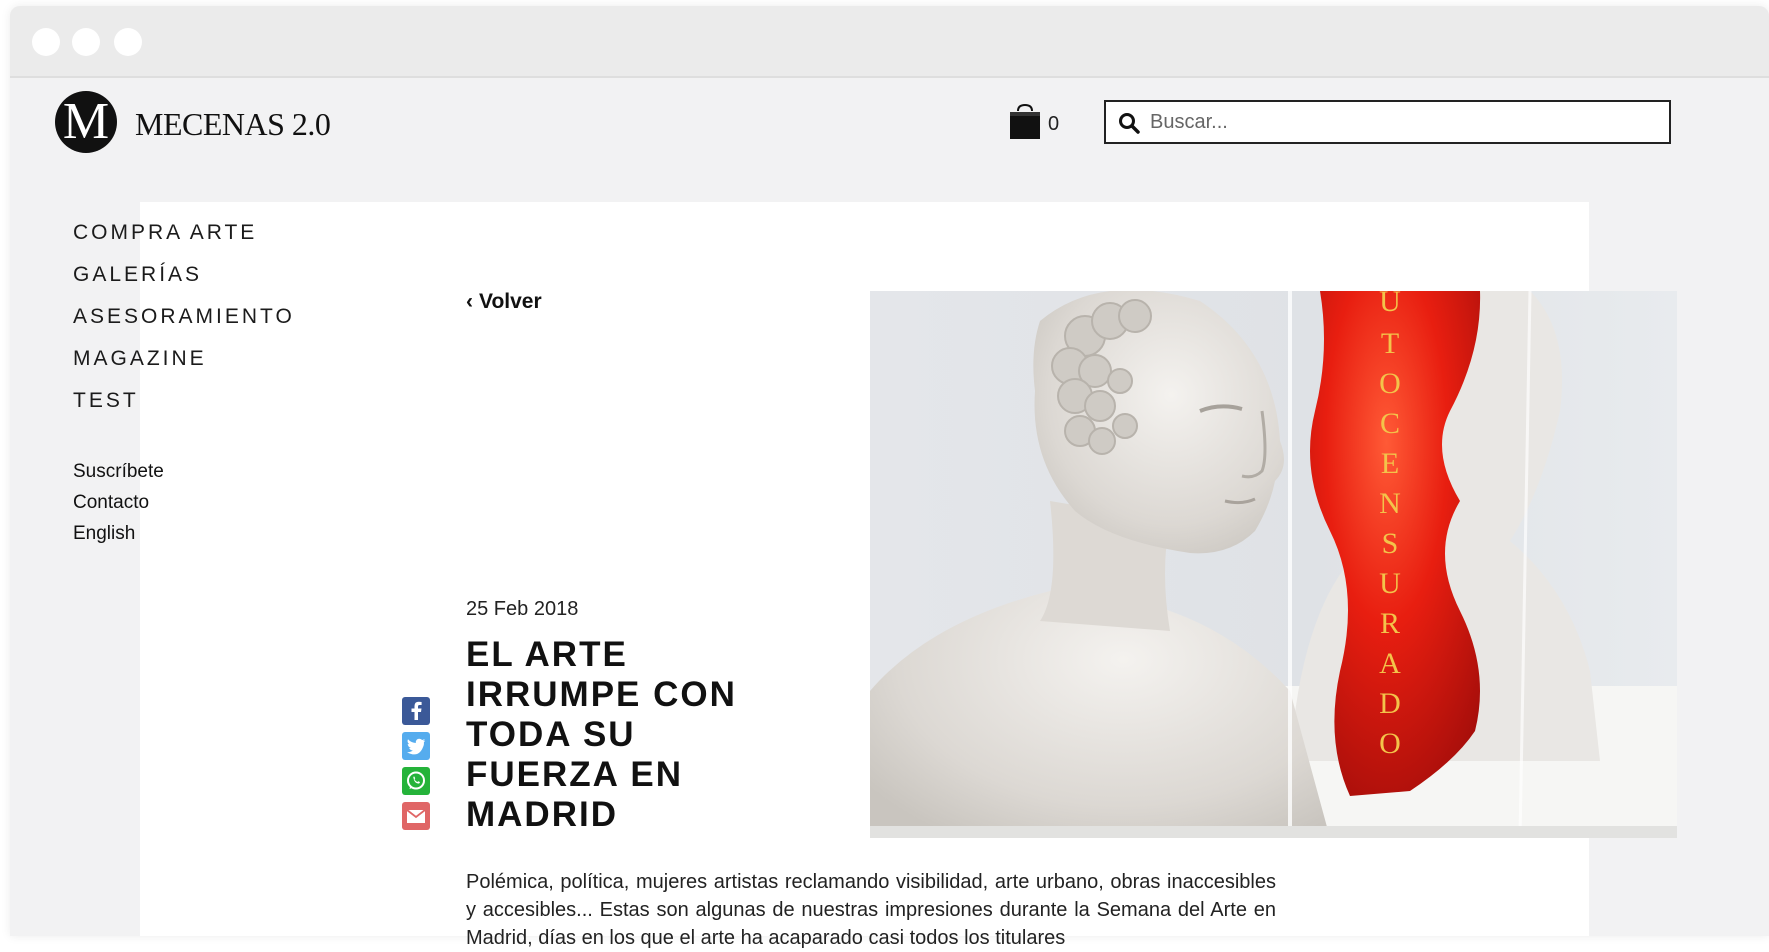 The width and height of the screenshot is (1769, 952). Describe the element at coordinates (1390, 343) in the screenshot. I see `svg-text: T` at that location.